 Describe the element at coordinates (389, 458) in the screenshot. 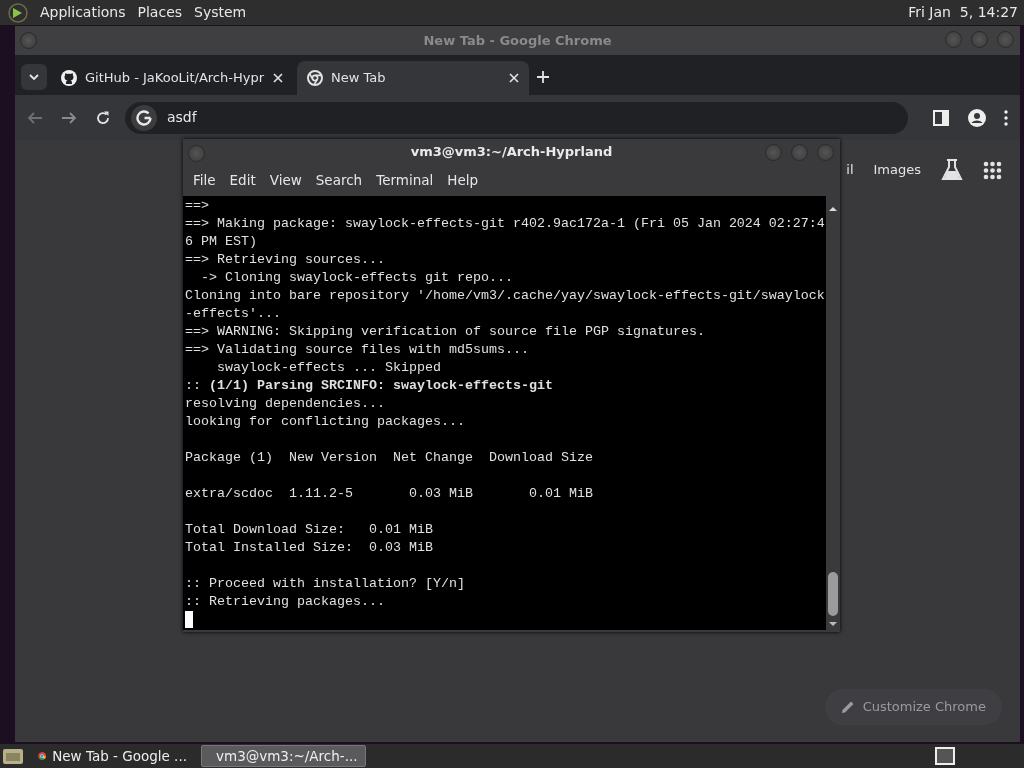

I see `terminal-line: Package (1) New Version Net Change Download Size` at that location.